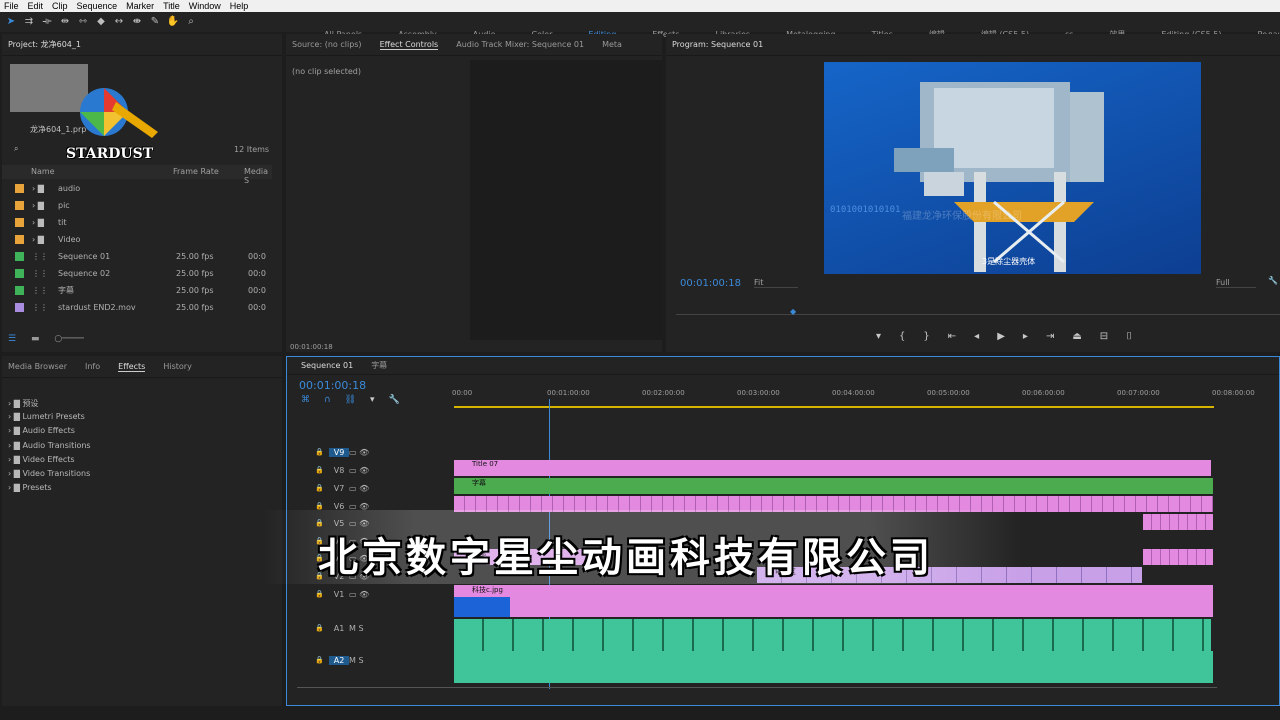  I want to click on project-item: › ▇ audio, so click(137, 188).